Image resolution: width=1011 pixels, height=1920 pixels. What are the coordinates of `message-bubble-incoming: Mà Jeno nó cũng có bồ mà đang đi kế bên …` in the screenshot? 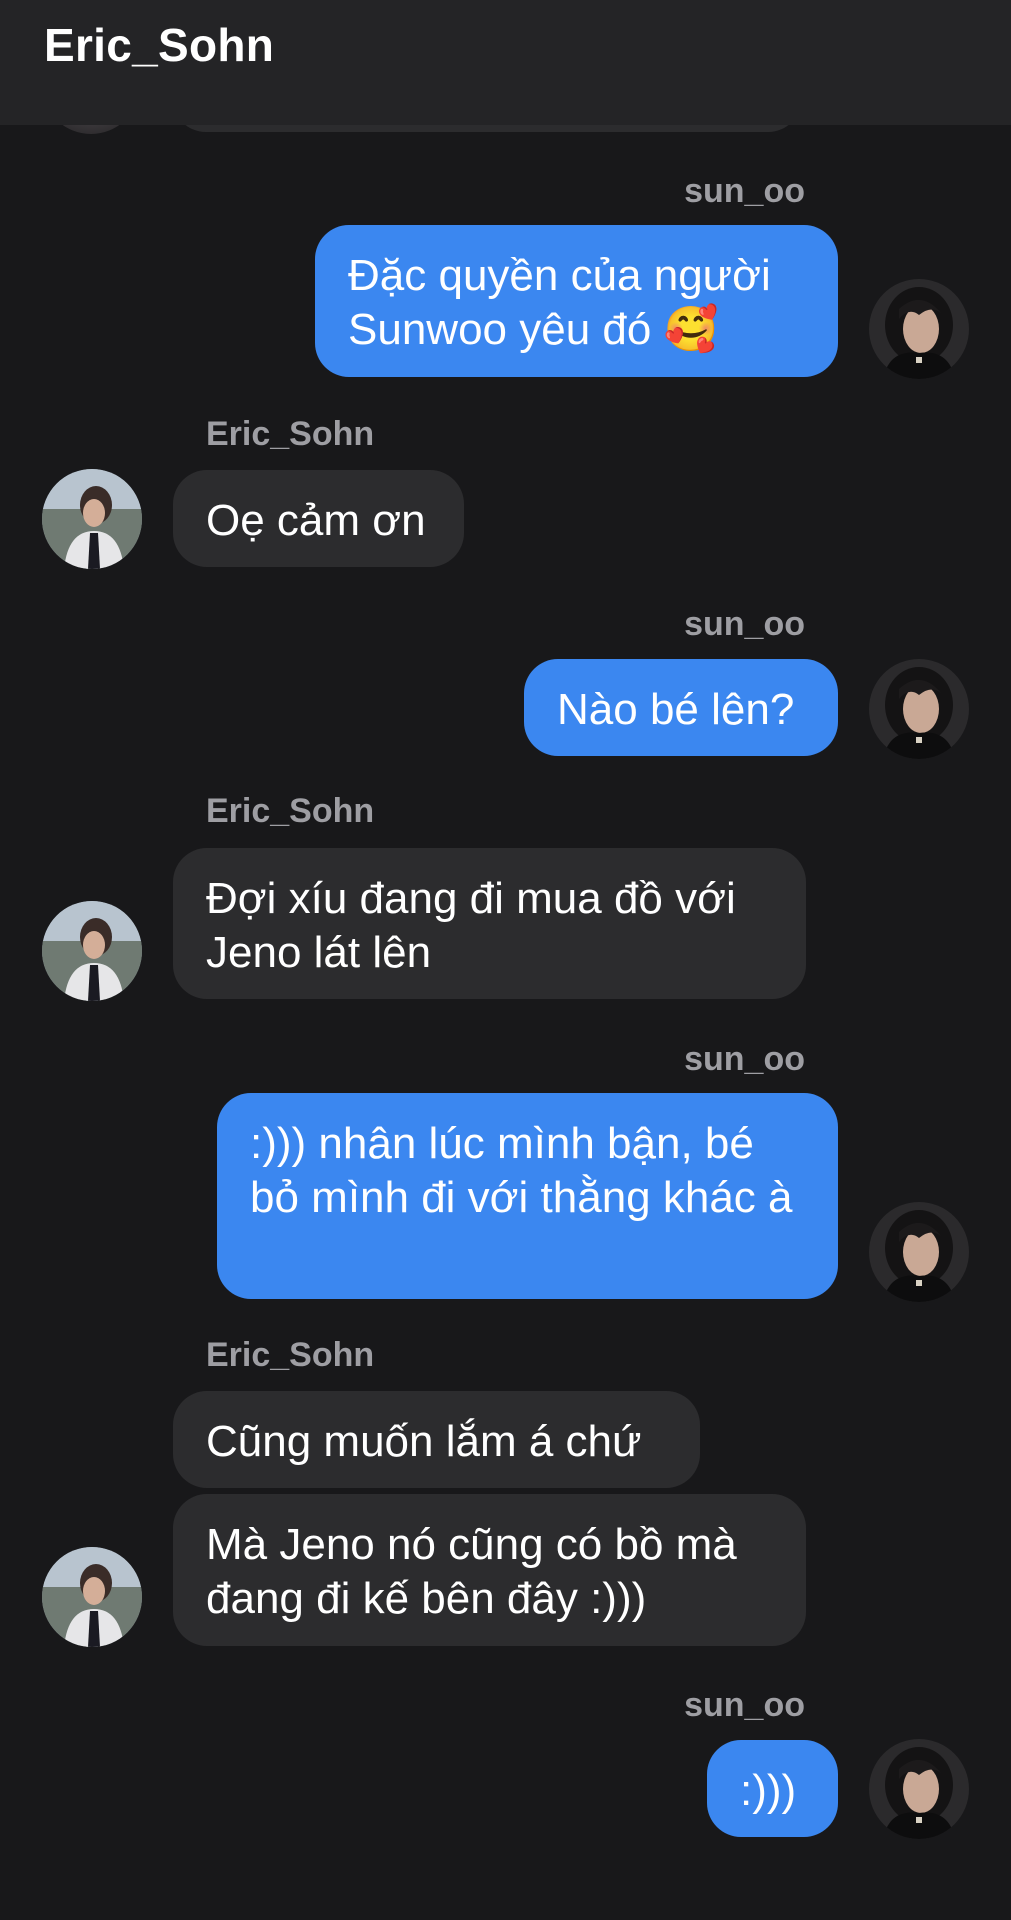 It's located at (489, 1570).